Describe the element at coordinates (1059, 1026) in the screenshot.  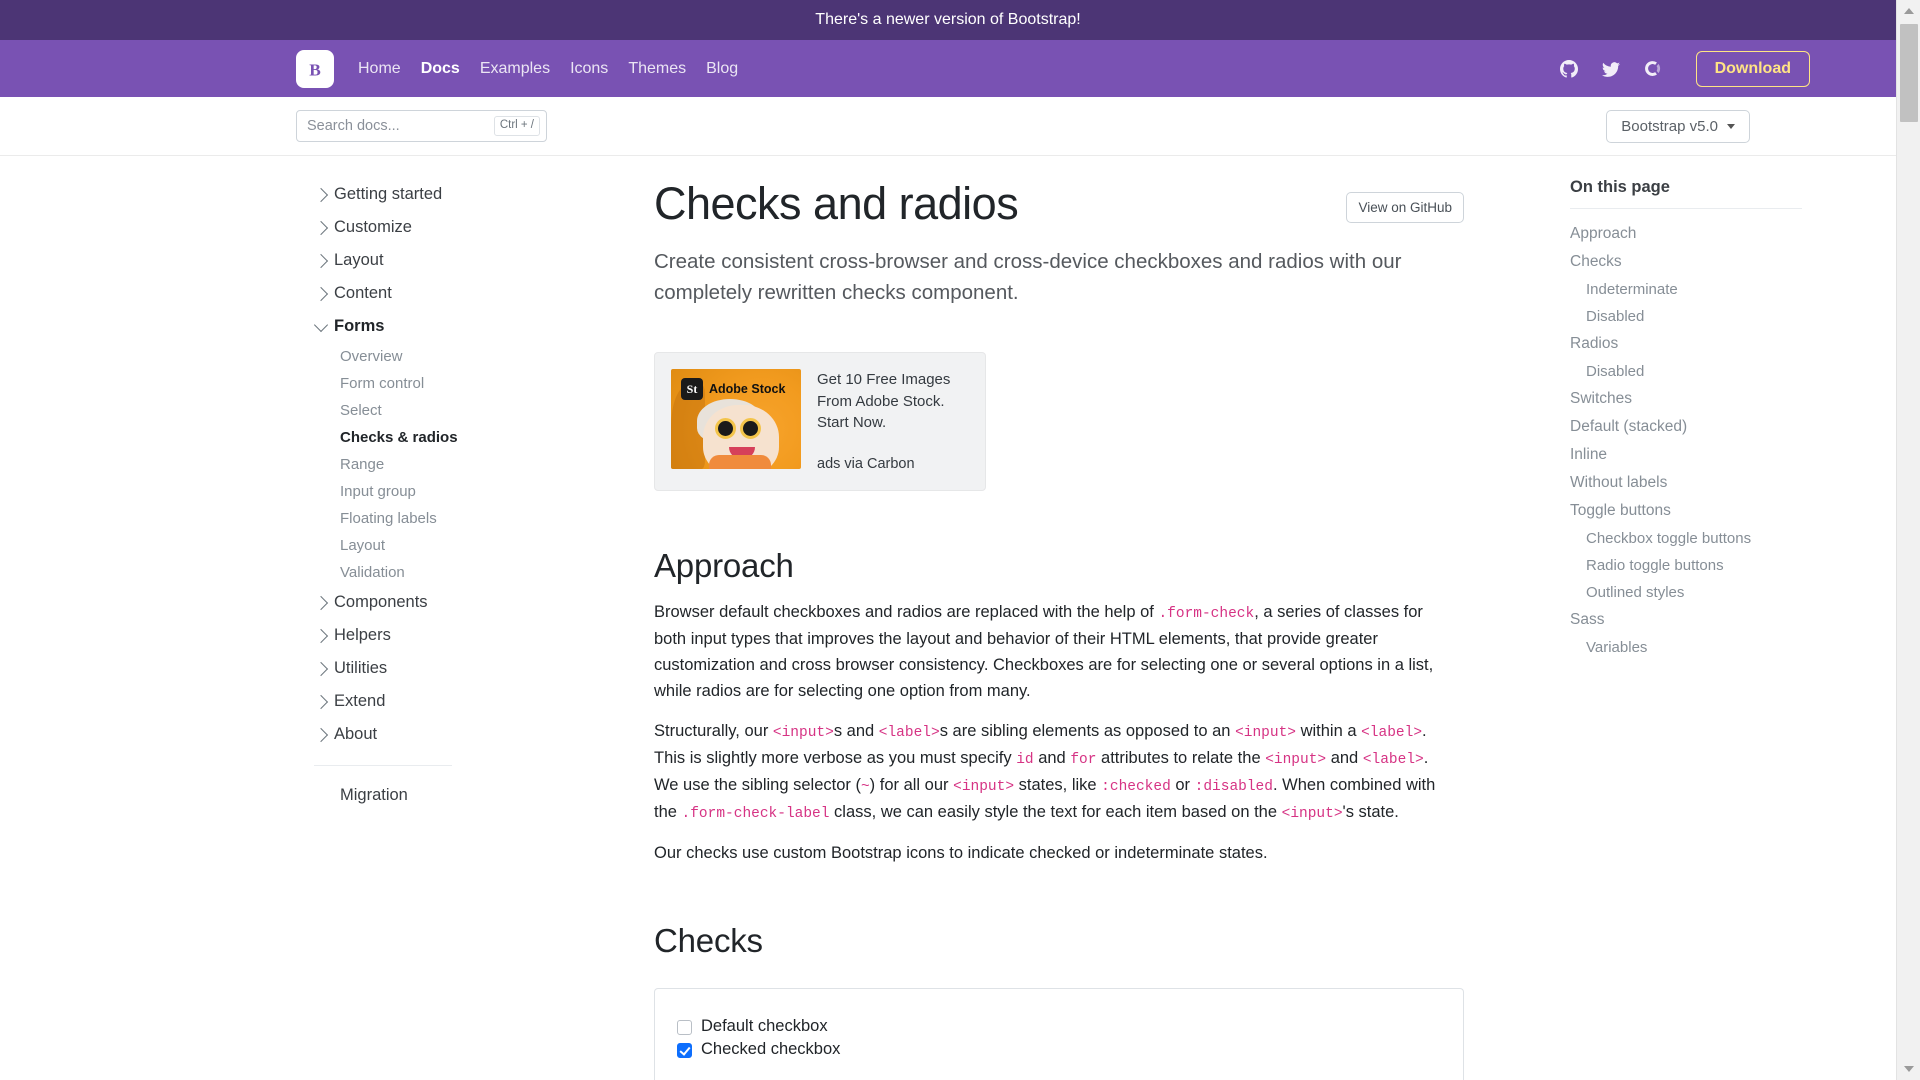
I see `form-check-default: Default checkbox` at that location.